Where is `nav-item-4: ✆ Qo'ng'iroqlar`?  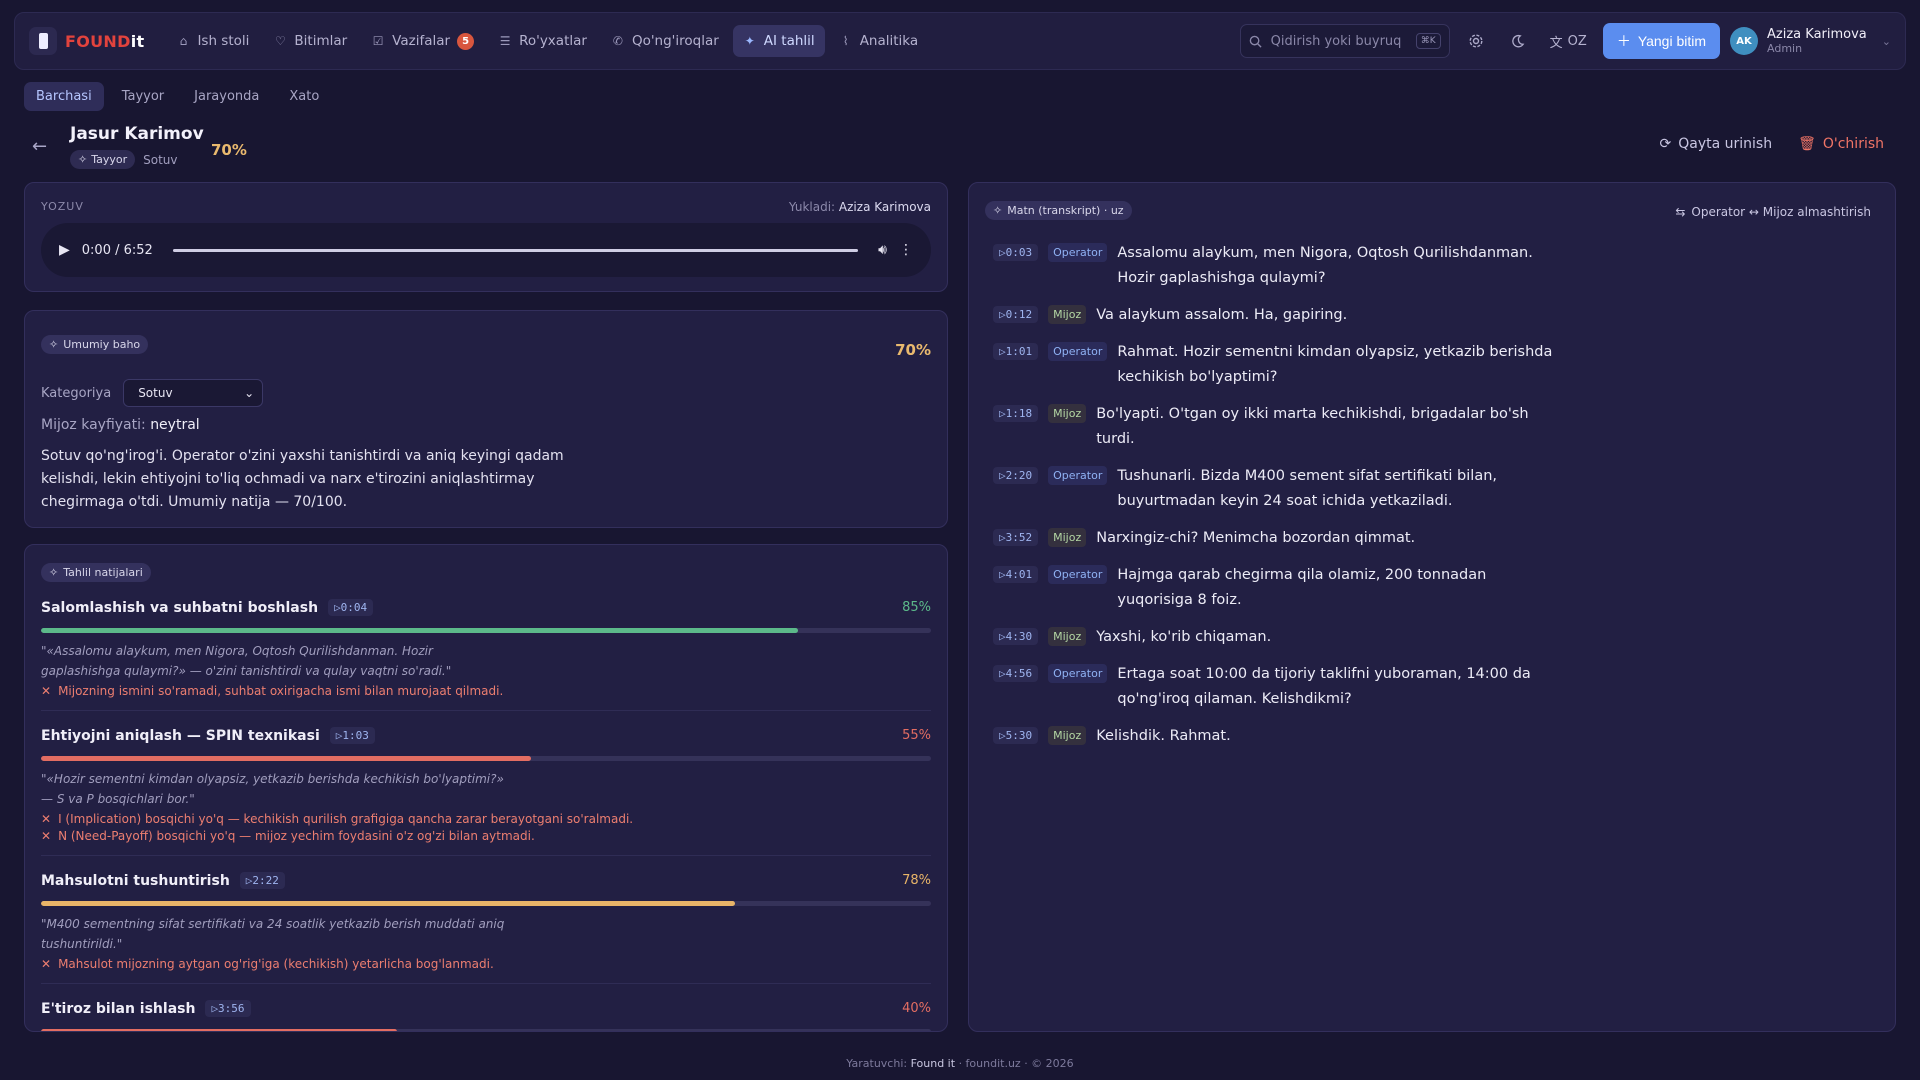
nav-item-4: ✆ Qo'ng'iroqlar is located at coordinates (665, 41).